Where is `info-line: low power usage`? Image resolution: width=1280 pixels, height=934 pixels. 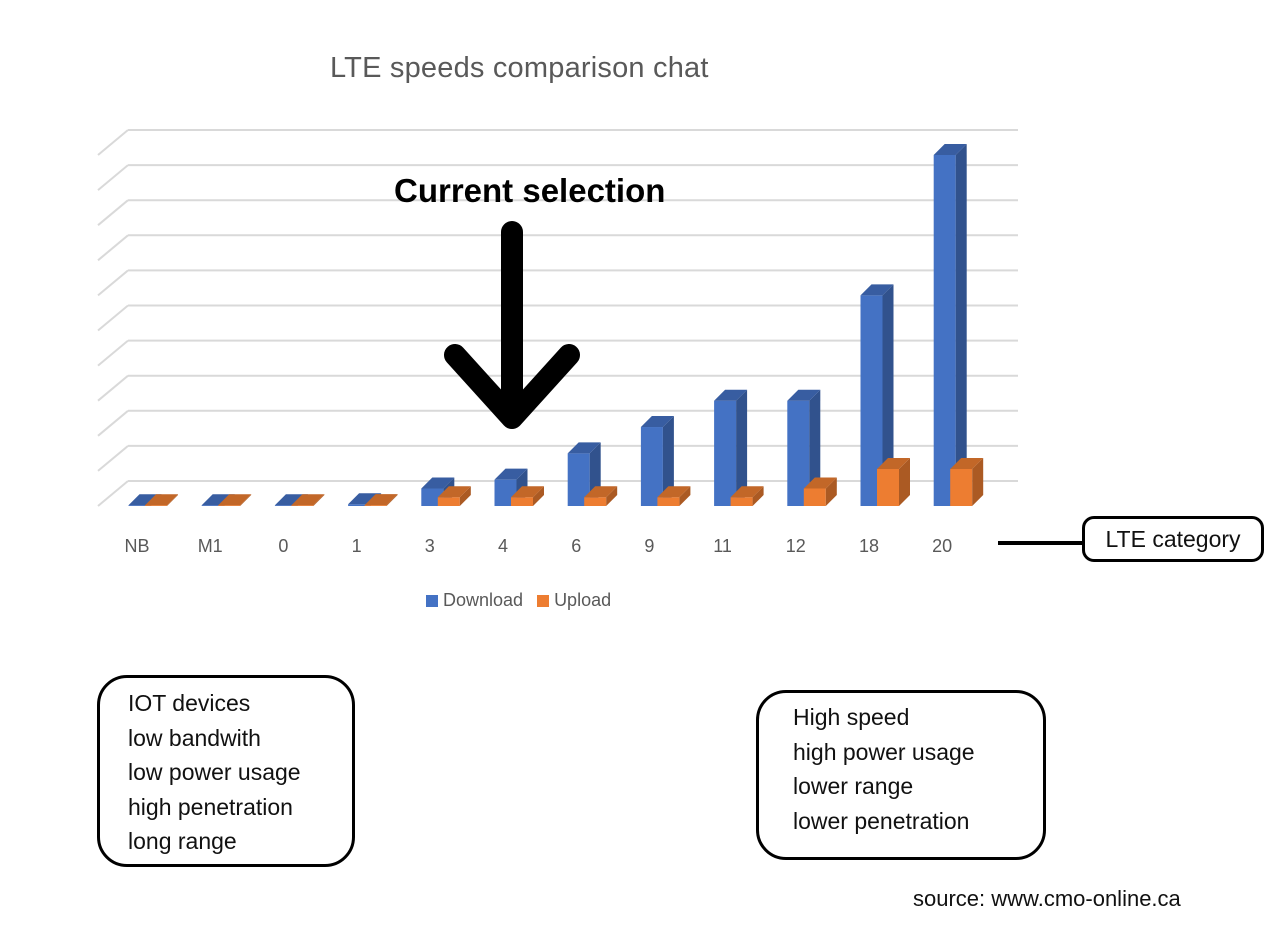 info-line: low power usage is located at coordinates (214, 772).